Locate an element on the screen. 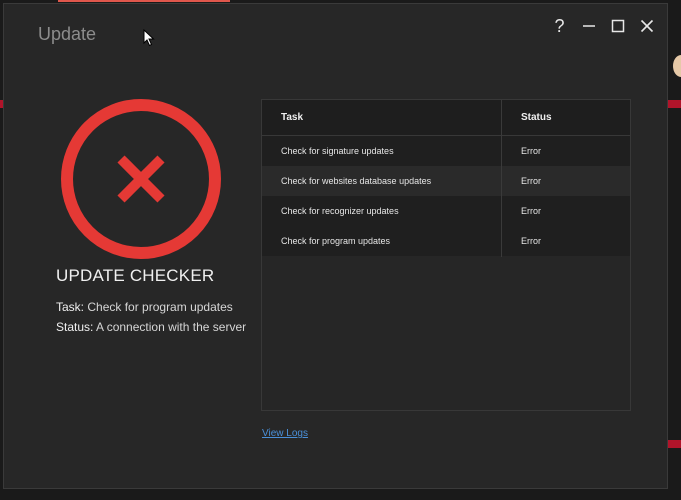 The image size is (681, 500). maximize-button is located at coordinates (617, 26).